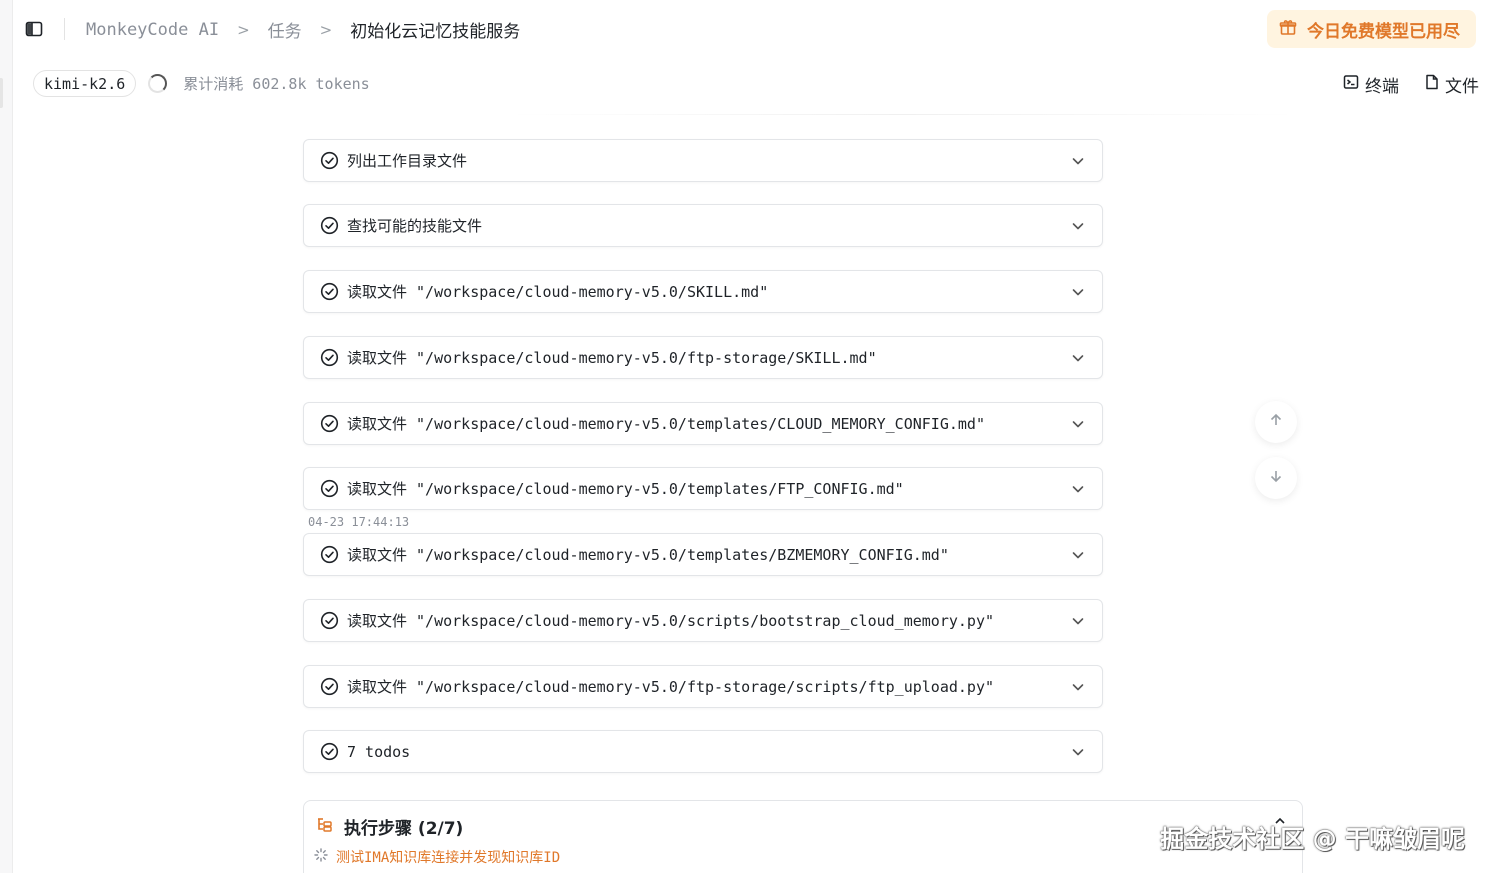 The height and width of the screenshot is (873, 1489). What do you see at coordinates (1411, 84) in the screenshot?
I see `right-toolbar: 终端 文件` at bounding box center [1411, 84].